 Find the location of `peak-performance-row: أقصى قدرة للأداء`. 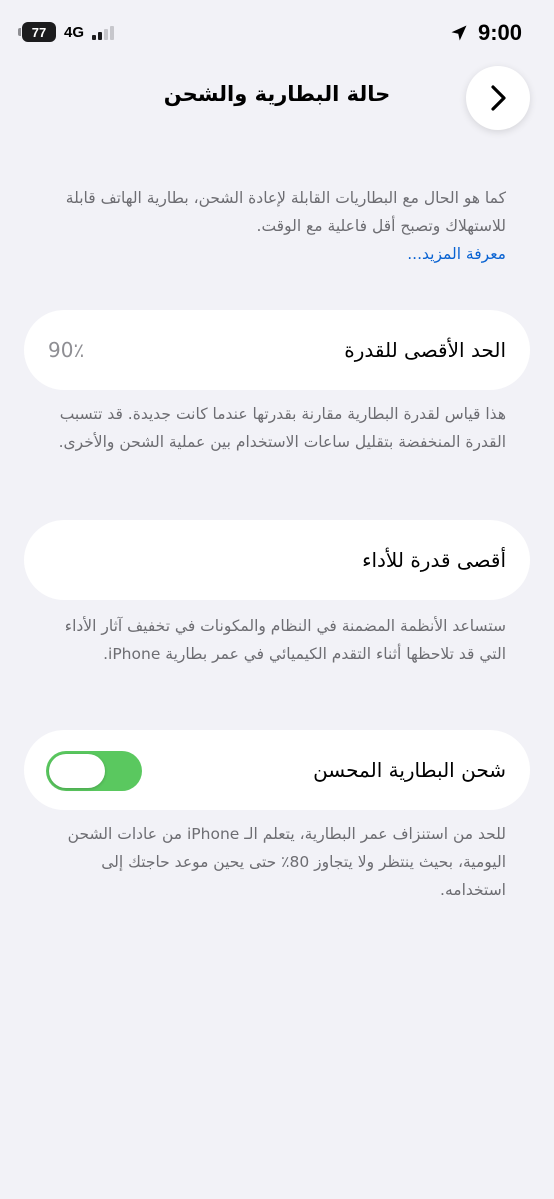

peak-performance-row: أقصى قدرة للأداء is located at coordinates (277, 560).